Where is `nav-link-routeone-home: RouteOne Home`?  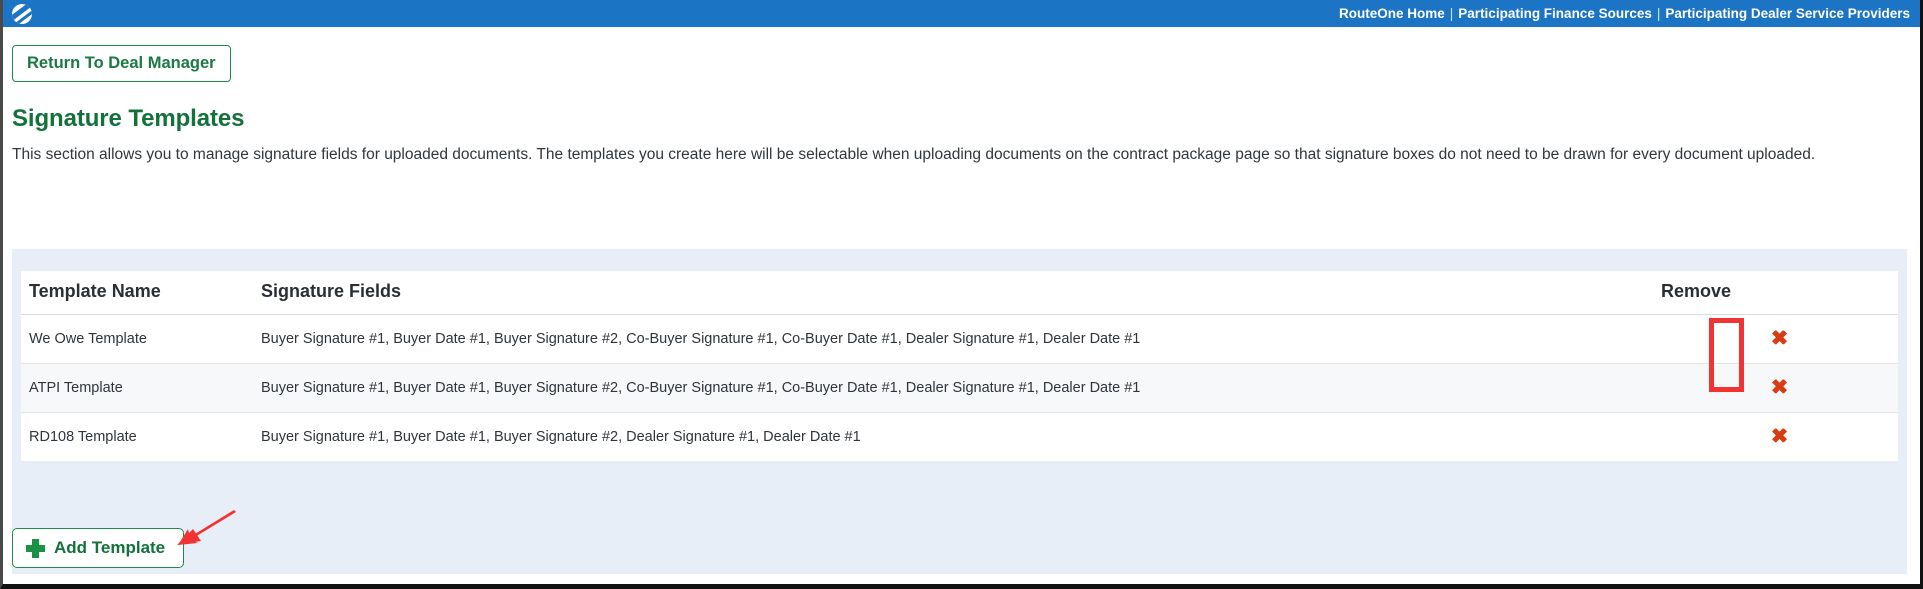 nav-link-routeone-home: RouteOne Home is located at coordinates (1392, 13).